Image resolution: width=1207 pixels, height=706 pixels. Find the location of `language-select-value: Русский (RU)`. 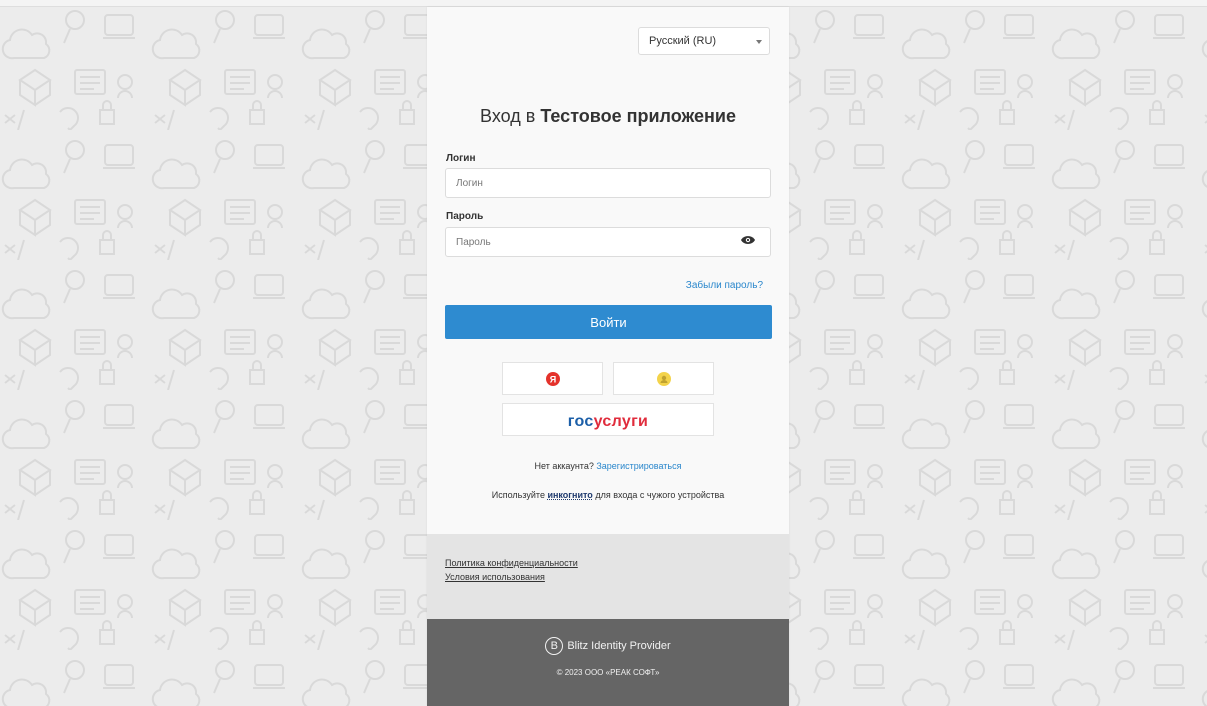

language-select-value: Русский (RU) is located at coordinates (683, 41).